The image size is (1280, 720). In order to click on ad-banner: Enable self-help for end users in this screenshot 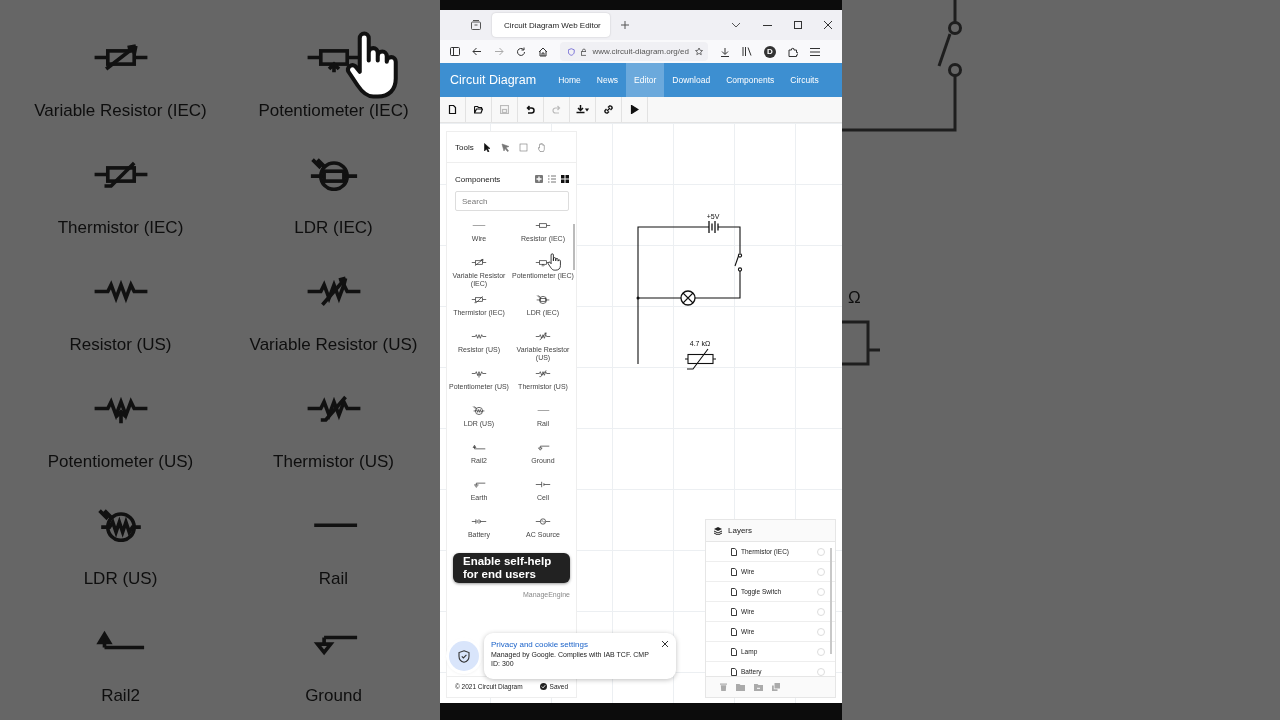, I will do `click(511, 568)`.